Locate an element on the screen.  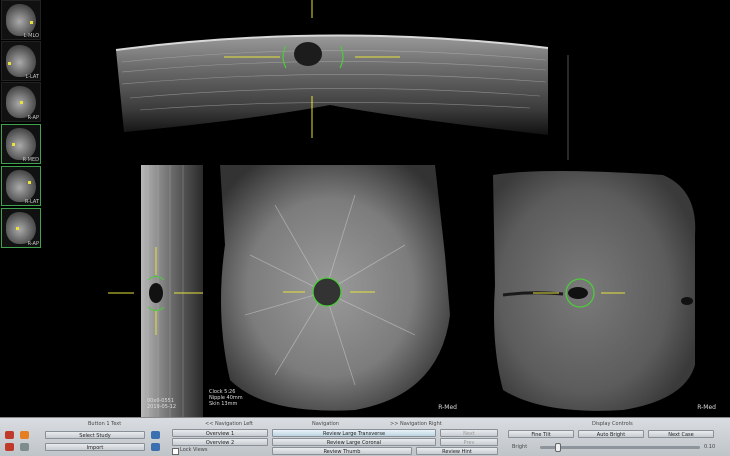
thumbnail-label: R-MED is located at coordinates (30, 160).